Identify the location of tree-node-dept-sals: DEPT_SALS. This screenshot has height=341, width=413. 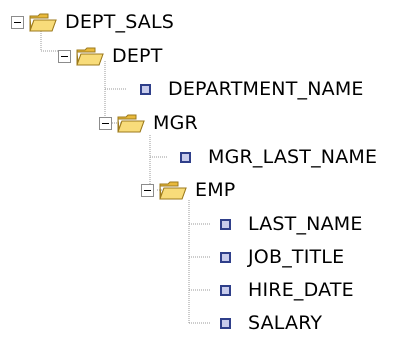
(92, 22).